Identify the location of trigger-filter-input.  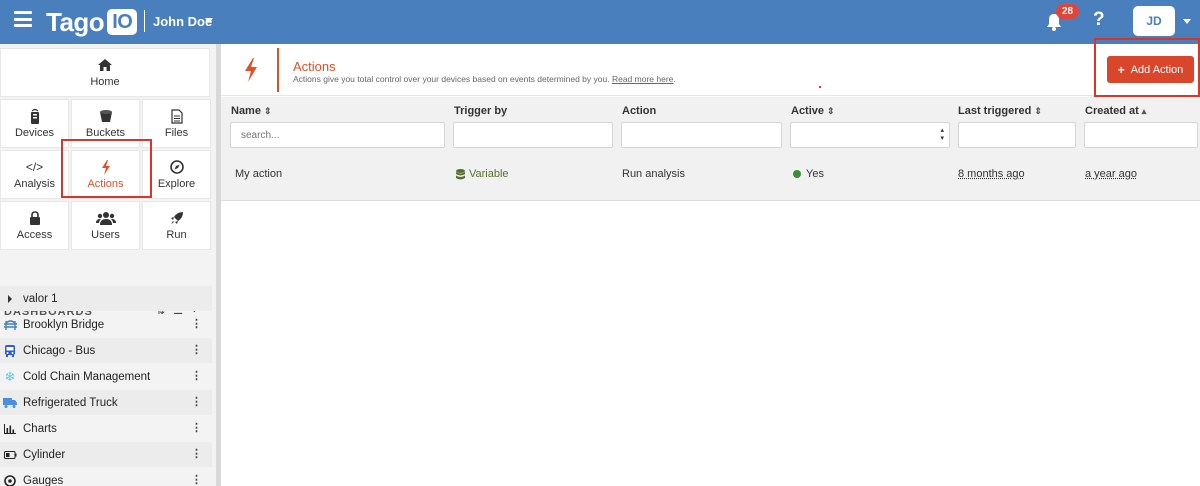
(533, 135).